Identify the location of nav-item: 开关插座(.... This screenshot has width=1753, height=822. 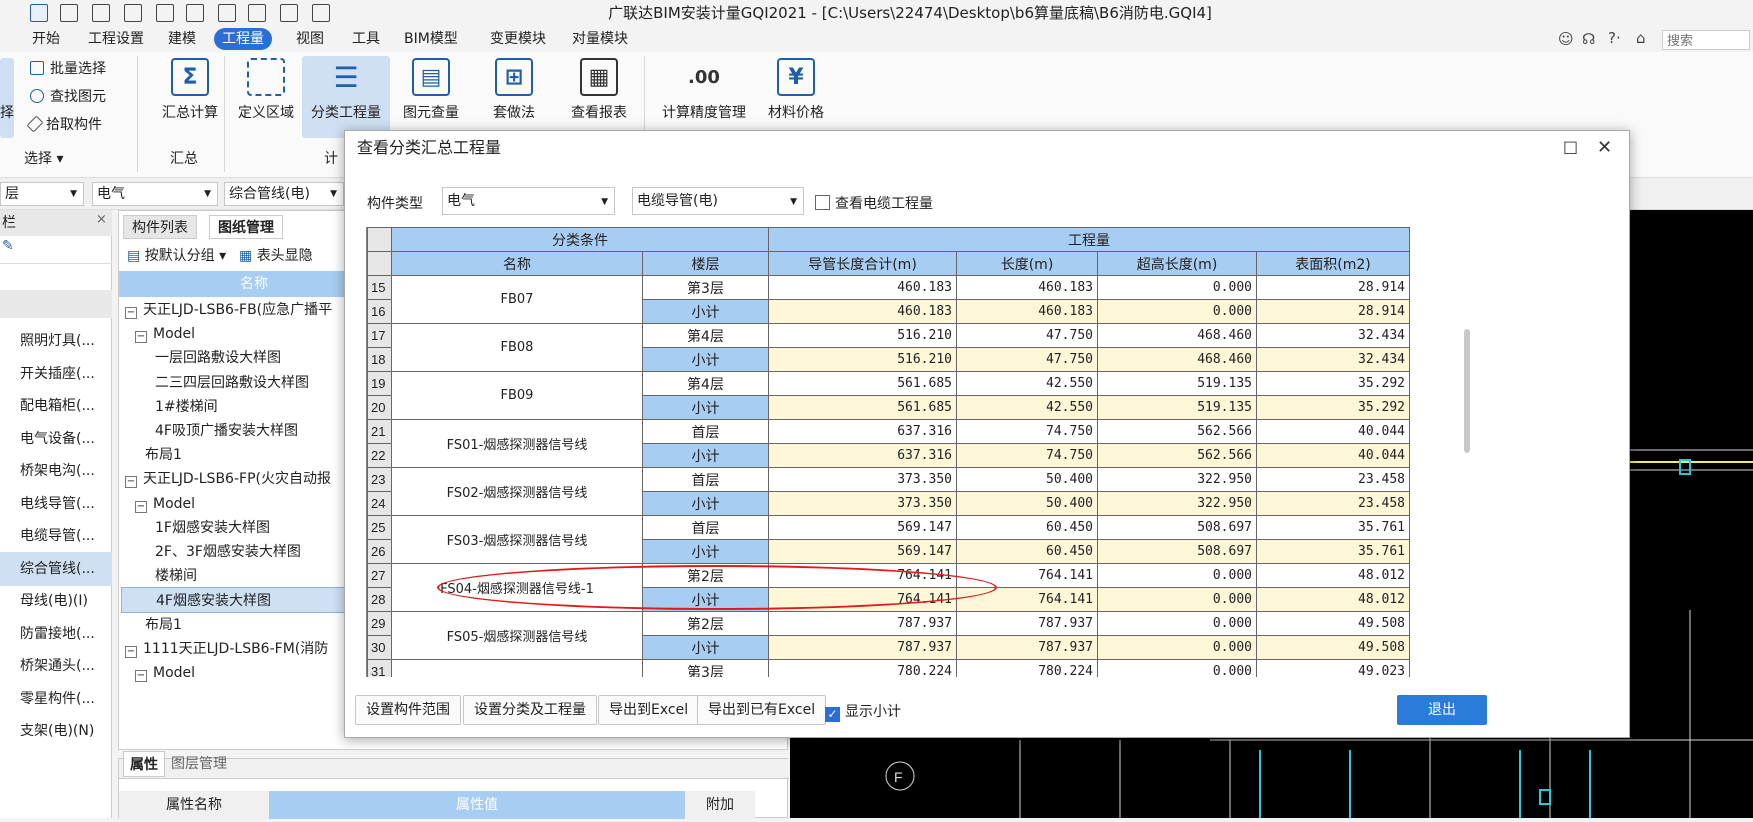
(56, 374).